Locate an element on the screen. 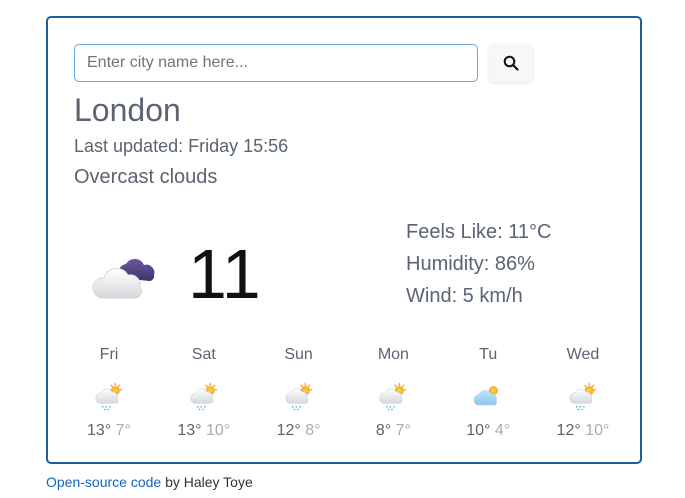 The image size is (685, 498). forecast-day-name: Sat is located at coordinates (203, 354).